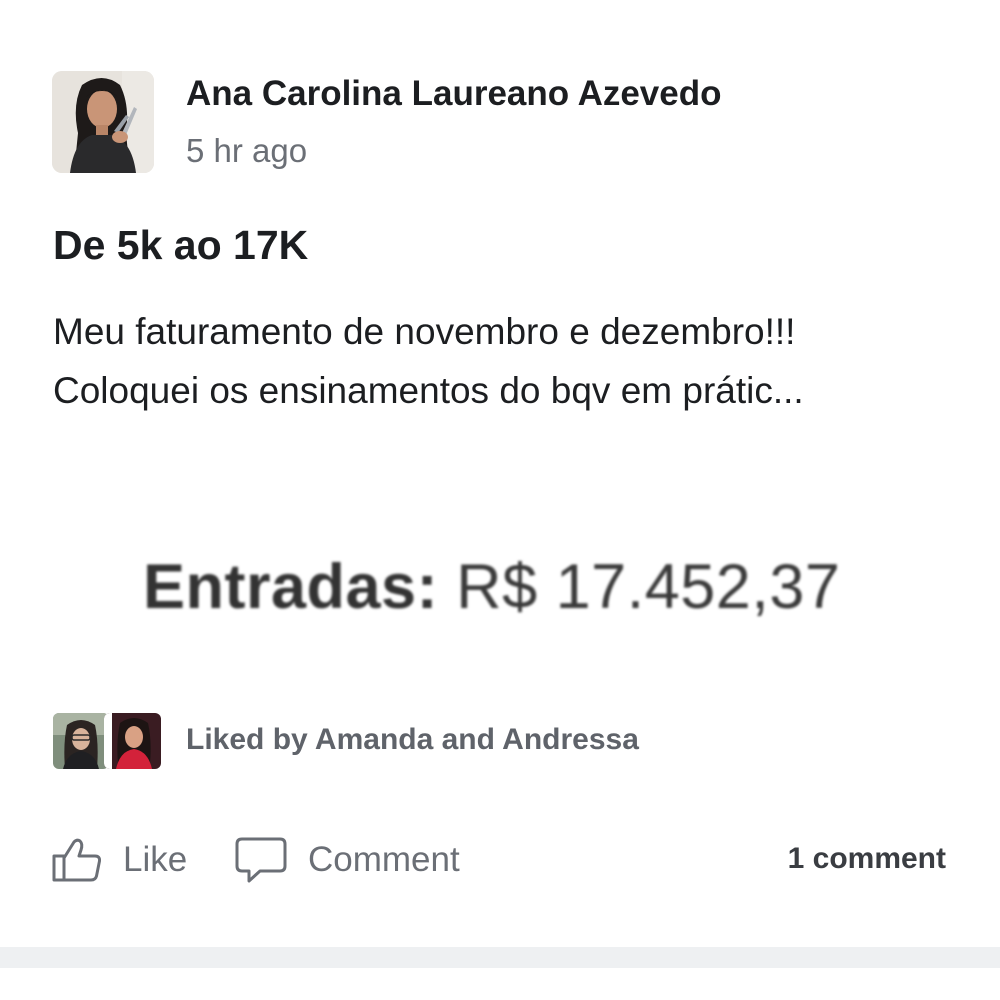 This screenshot has width=1000, height=1000. Describe the element at coordinates (77, 860) in the screenshot. I see `thumbs-up-icon` at that location.